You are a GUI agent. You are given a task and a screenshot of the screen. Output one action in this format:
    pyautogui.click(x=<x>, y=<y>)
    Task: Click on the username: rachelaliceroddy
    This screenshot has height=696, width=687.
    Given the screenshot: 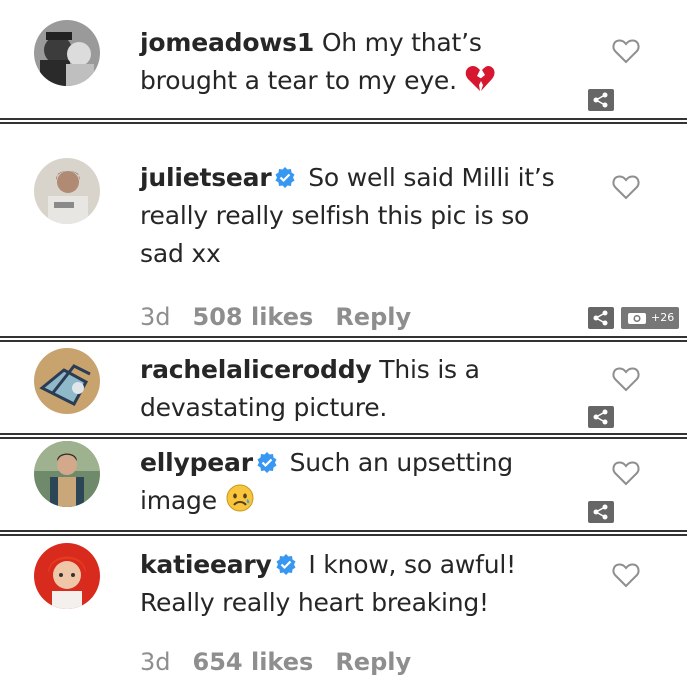 What is the action you would take?
    pyautogui.click(x=256, y=369)
    